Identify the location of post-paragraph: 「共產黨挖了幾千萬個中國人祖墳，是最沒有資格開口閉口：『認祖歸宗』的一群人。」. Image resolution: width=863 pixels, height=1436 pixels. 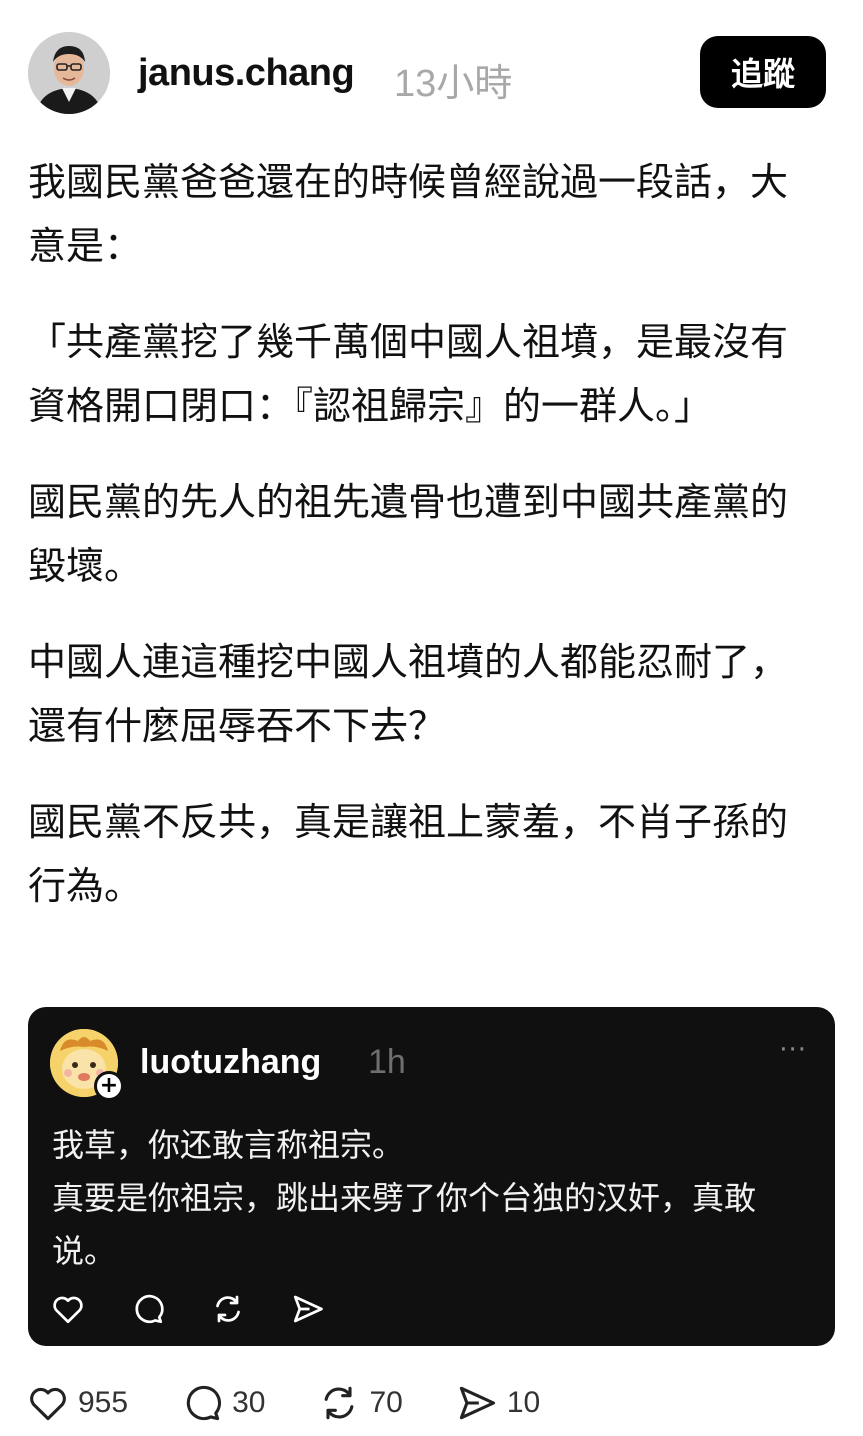
(408, 374).